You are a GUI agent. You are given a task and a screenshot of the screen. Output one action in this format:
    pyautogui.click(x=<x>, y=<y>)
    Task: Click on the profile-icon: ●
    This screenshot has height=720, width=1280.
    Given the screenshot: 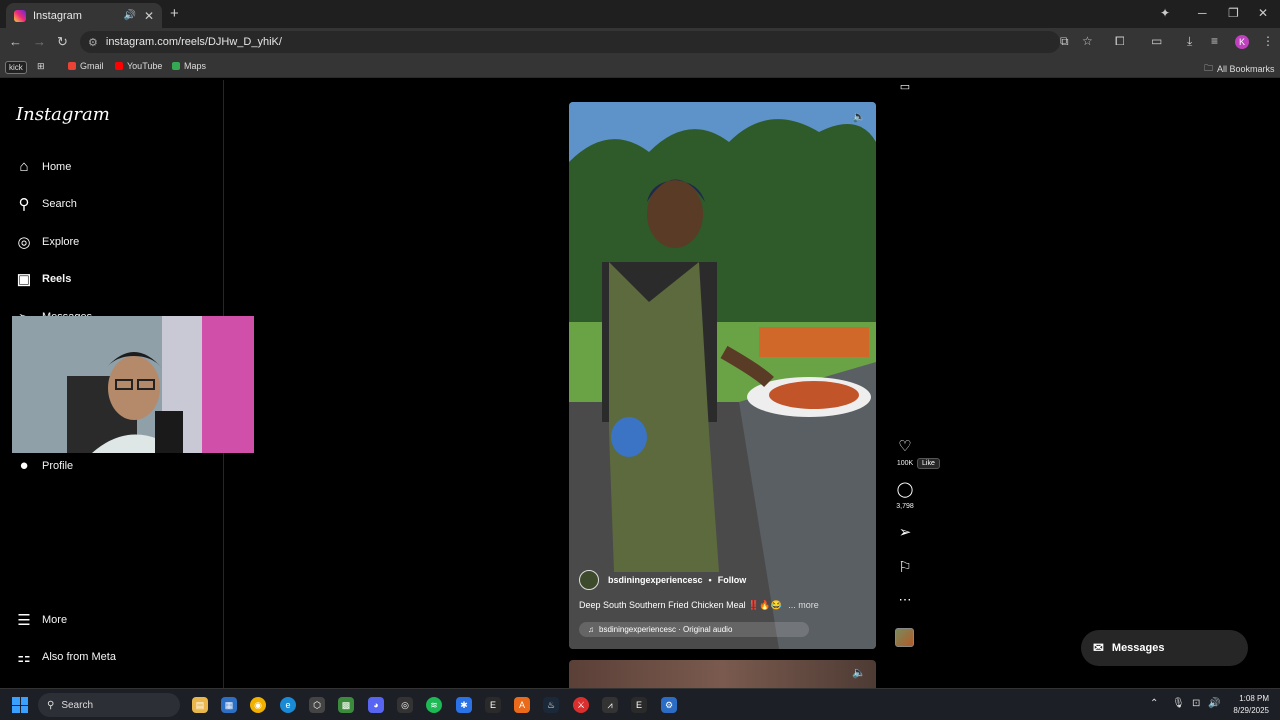 What is the action you would take?
    pyautogui.click(x=24, y=465)
    